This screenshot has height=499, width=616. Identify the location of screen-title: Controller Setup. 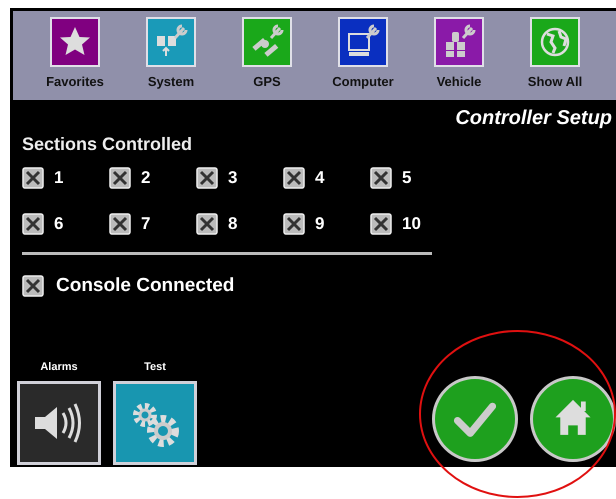
(533, 118).